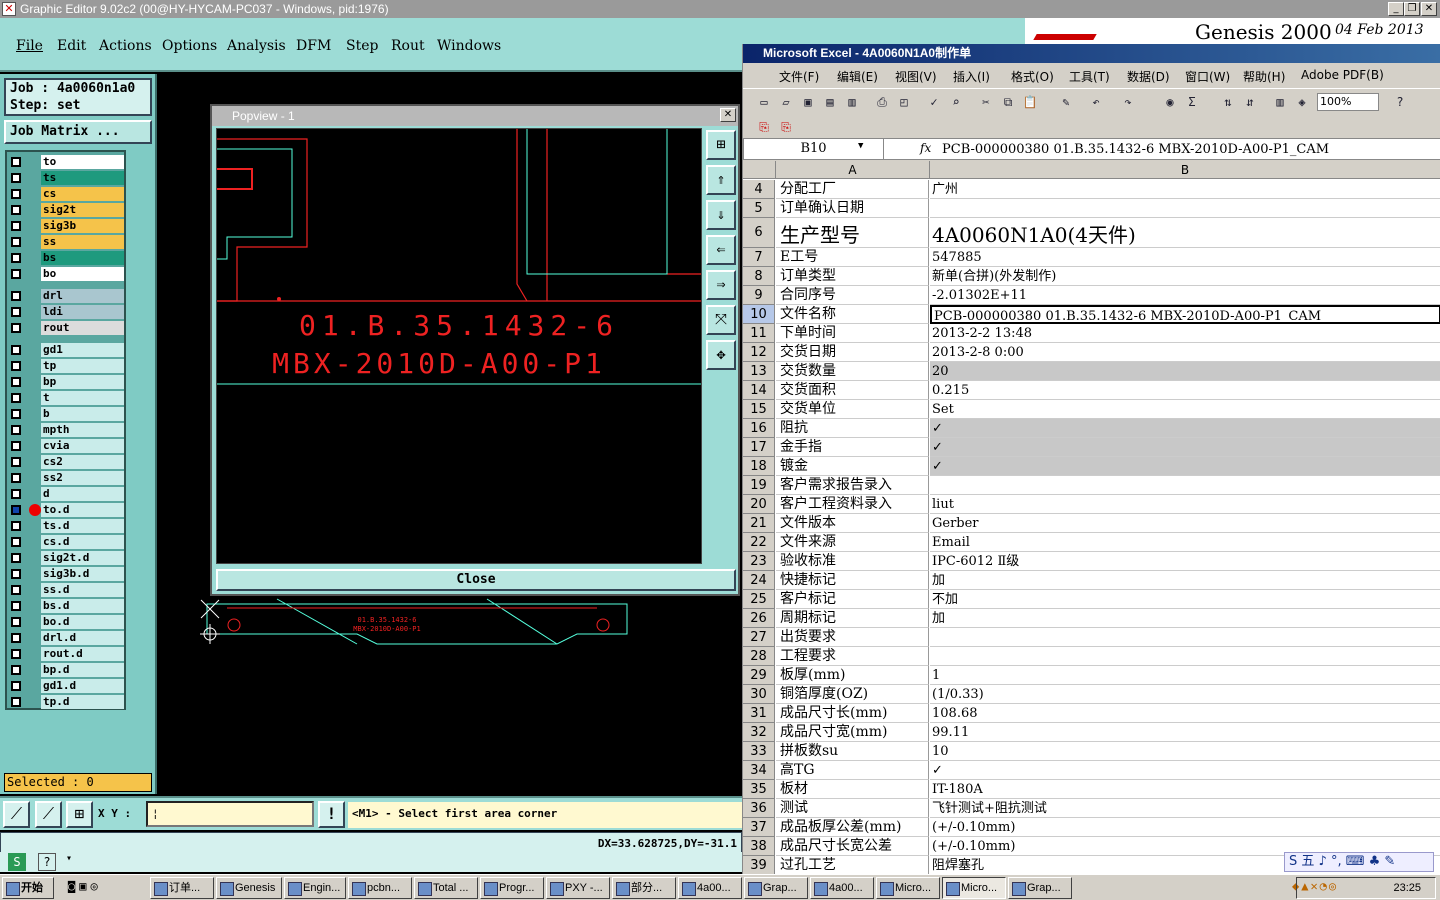  What do you see at coordinates (759, 295) in the screenshot?
I see `row-number: 9` at bounding box center [759, 295].